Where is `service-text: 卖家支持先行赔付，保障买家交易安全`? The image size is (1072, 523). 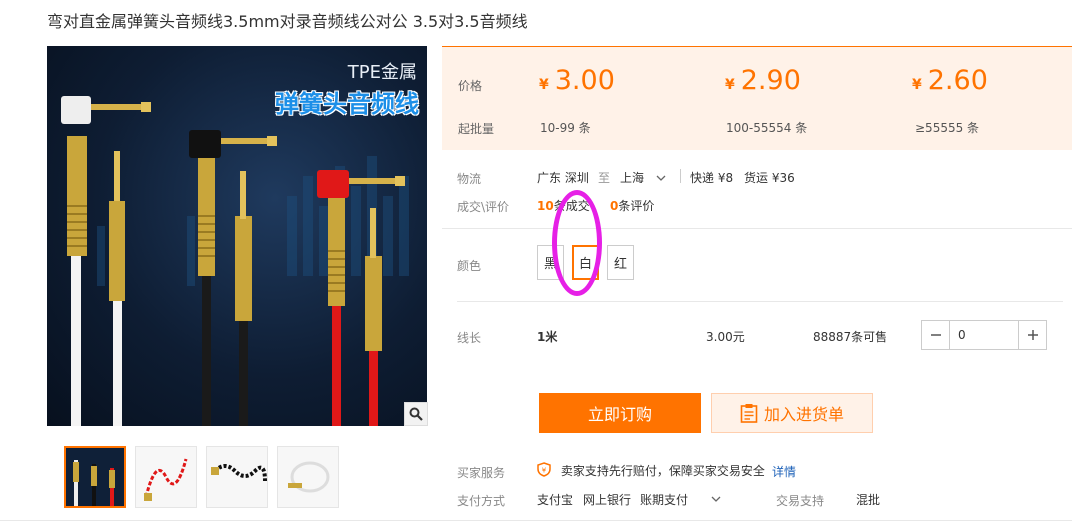 service-text: 卖家支持先行赔付，保障买家交易安全 is located at coordinates (662, 471).